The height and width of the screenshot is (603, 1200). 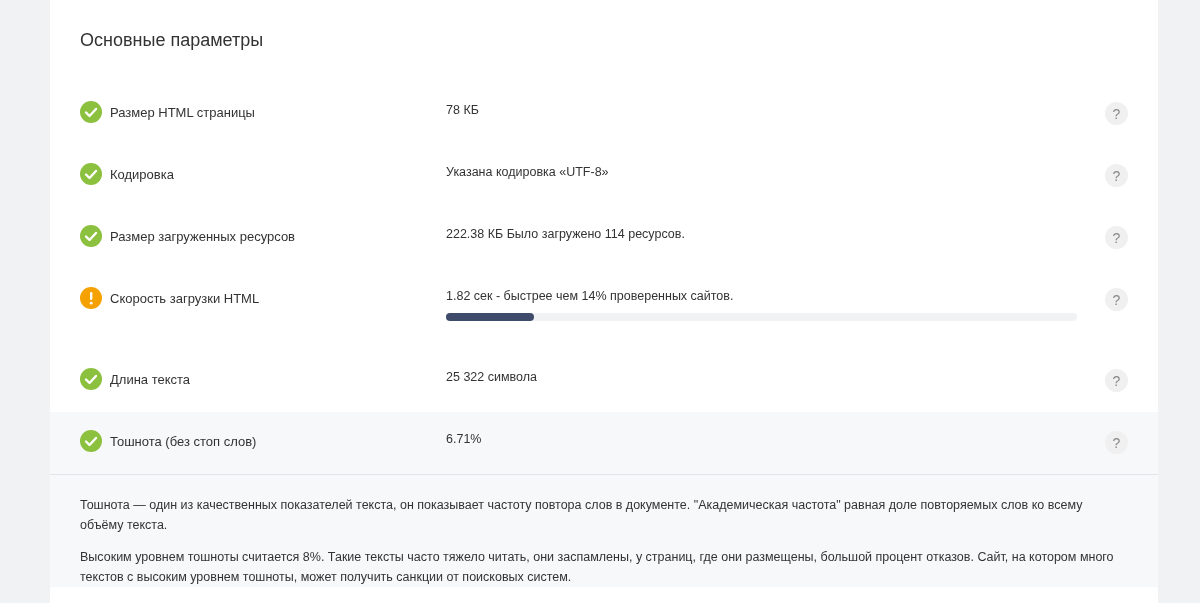 What do you see at coordinates (462, 110) in the screenshot?
I see `parameter-value: 78 КБ` at bounding box center [462, 110].